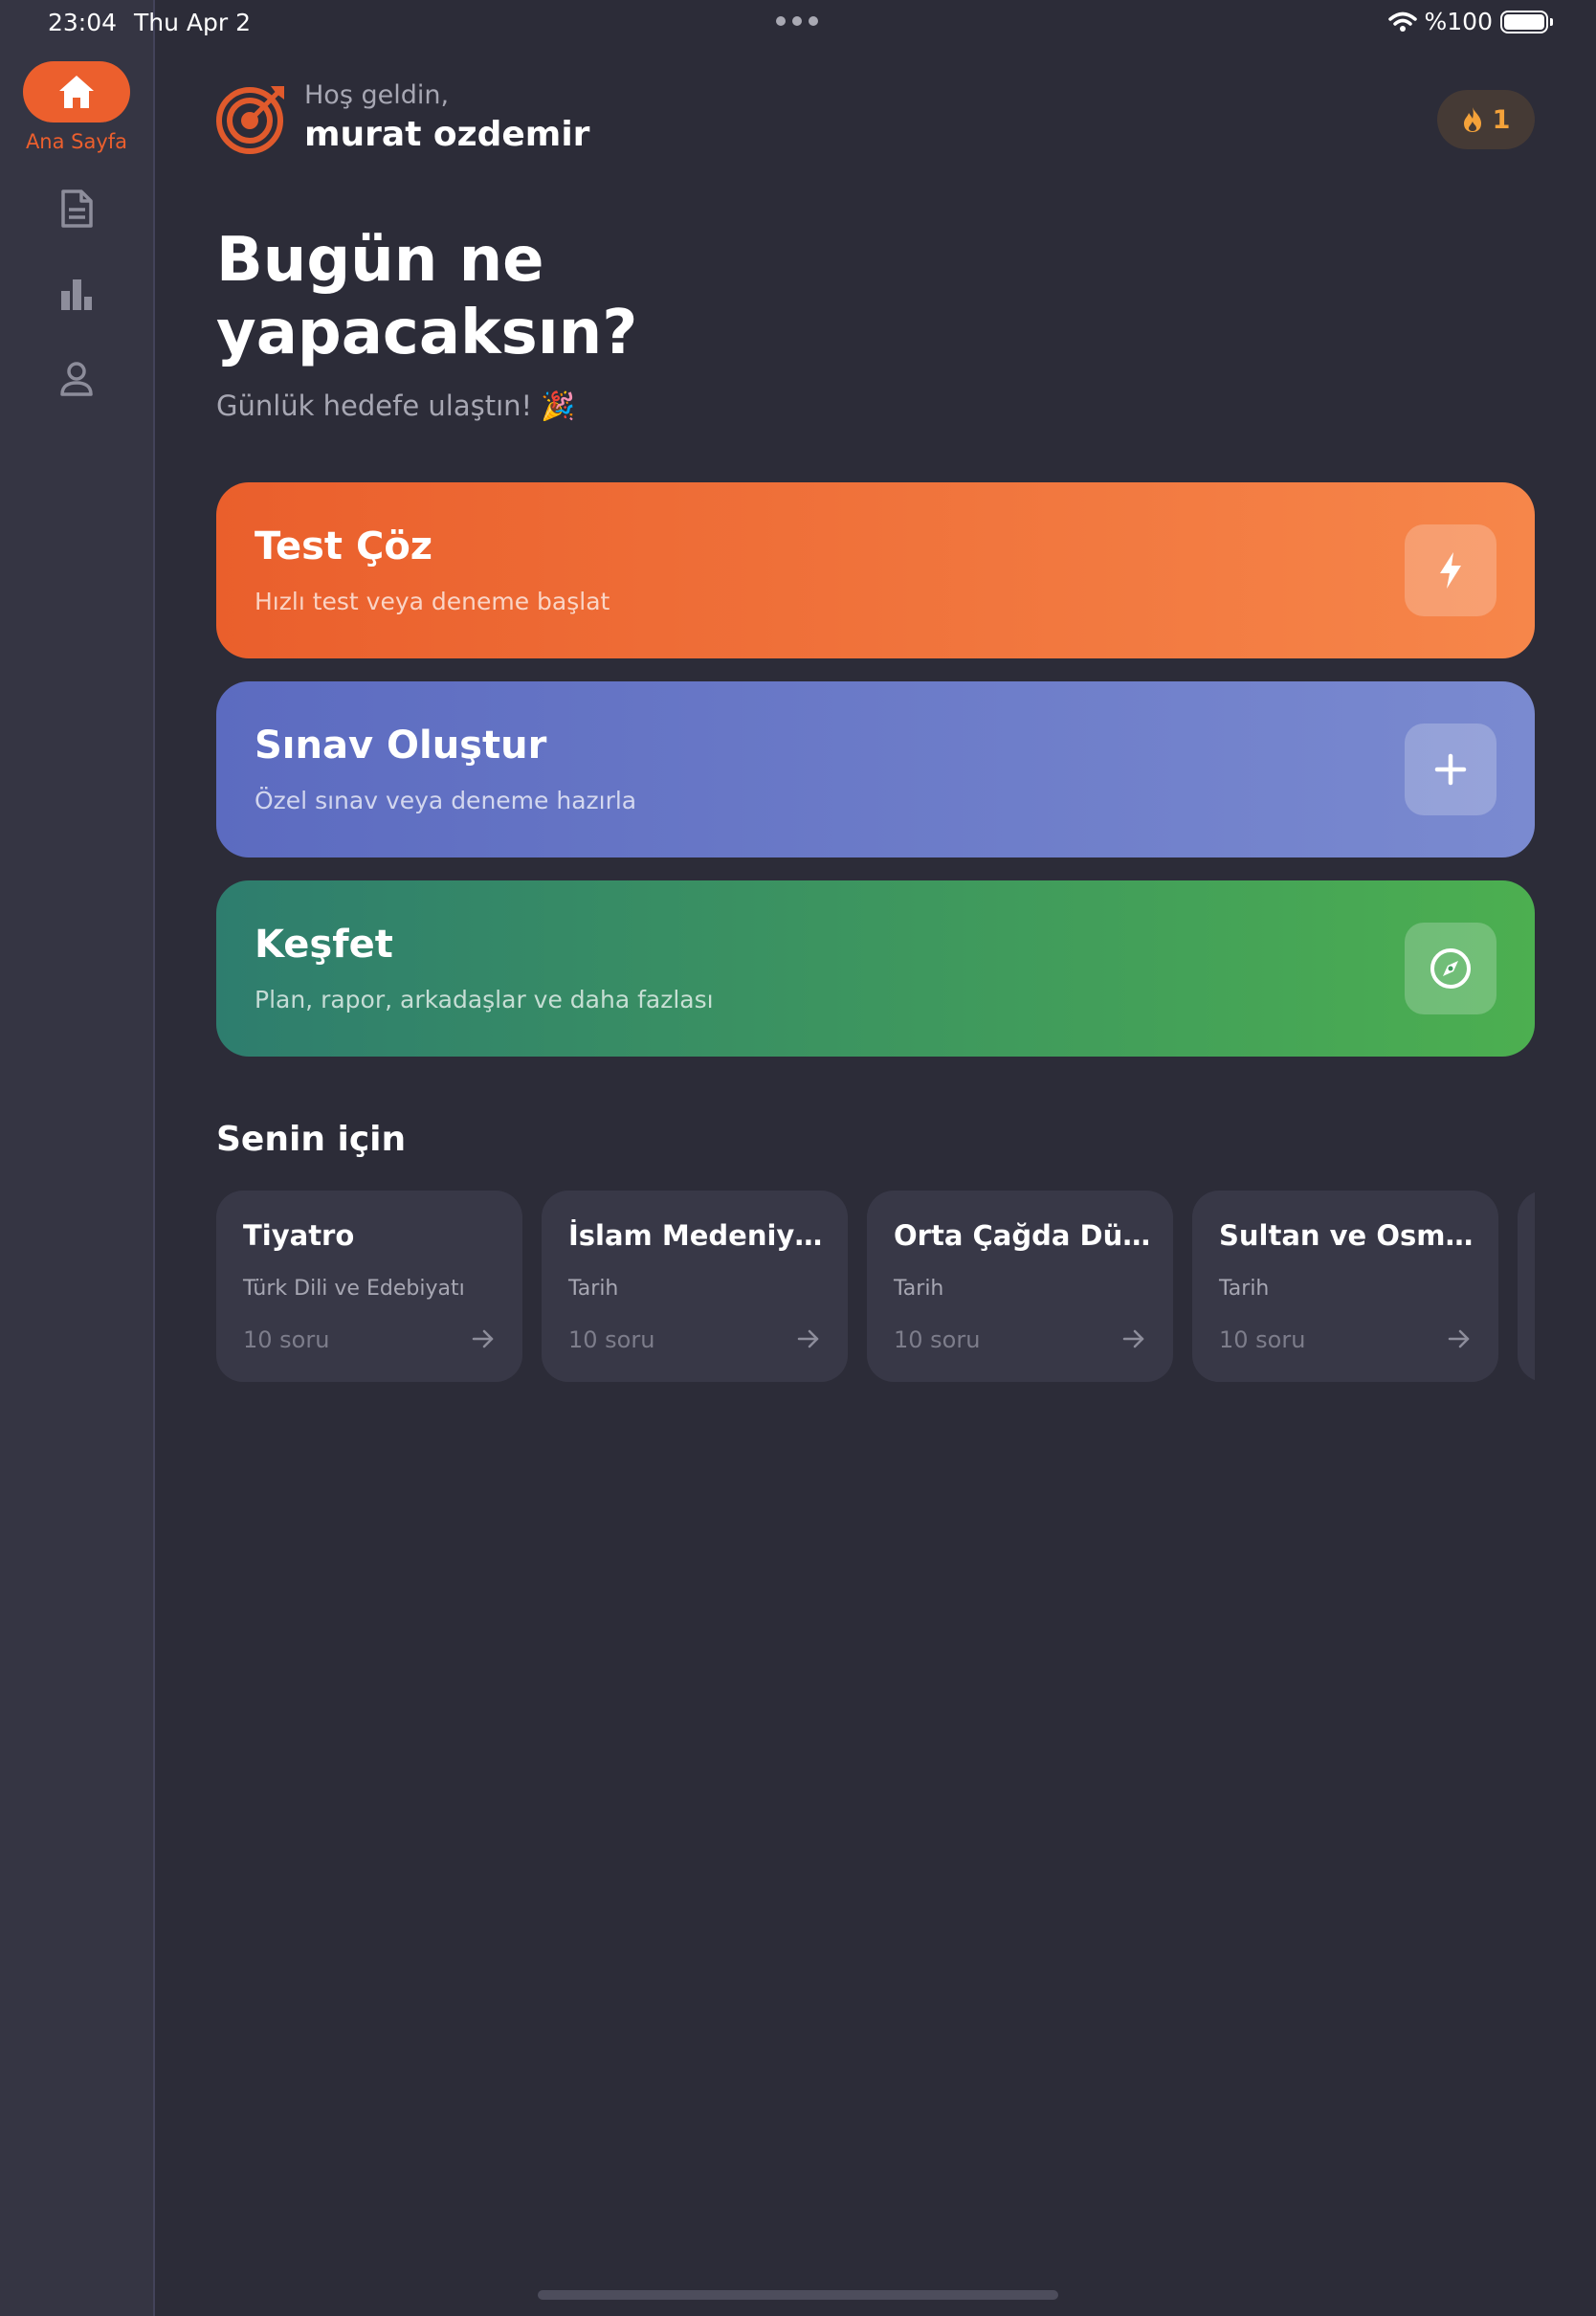 The image size is (1596, 2316). I want to click on home-indicator, so click(798, 2295).